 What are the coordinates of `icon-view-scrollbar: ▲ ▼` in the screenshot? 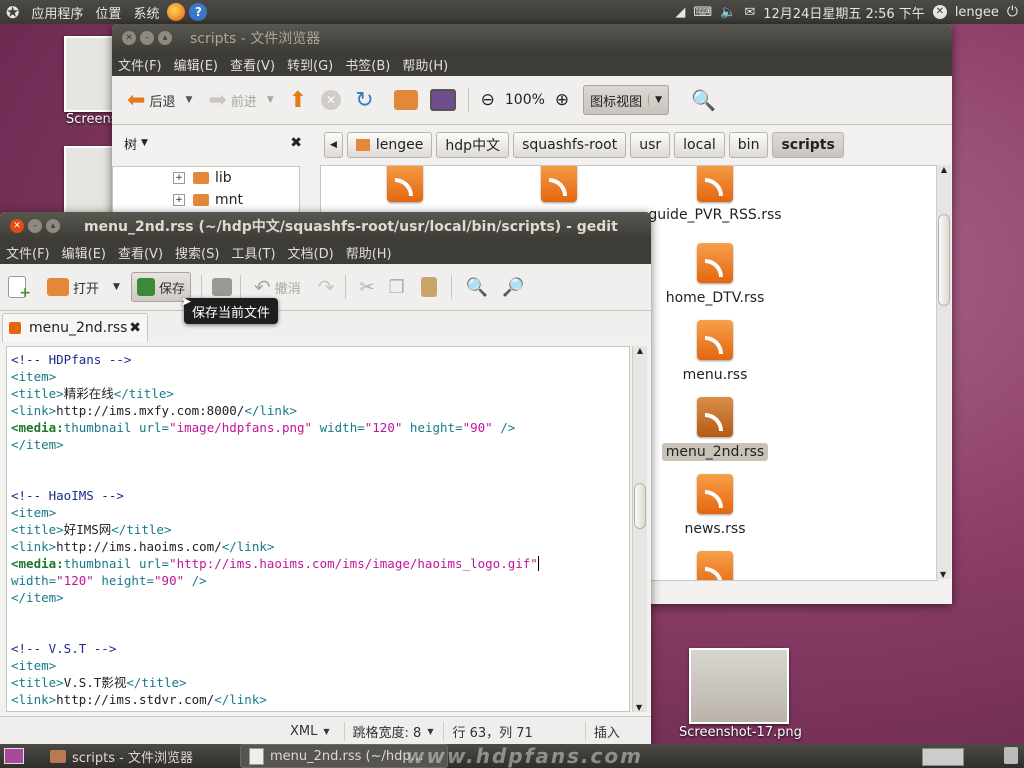 It's located at (943, 372).